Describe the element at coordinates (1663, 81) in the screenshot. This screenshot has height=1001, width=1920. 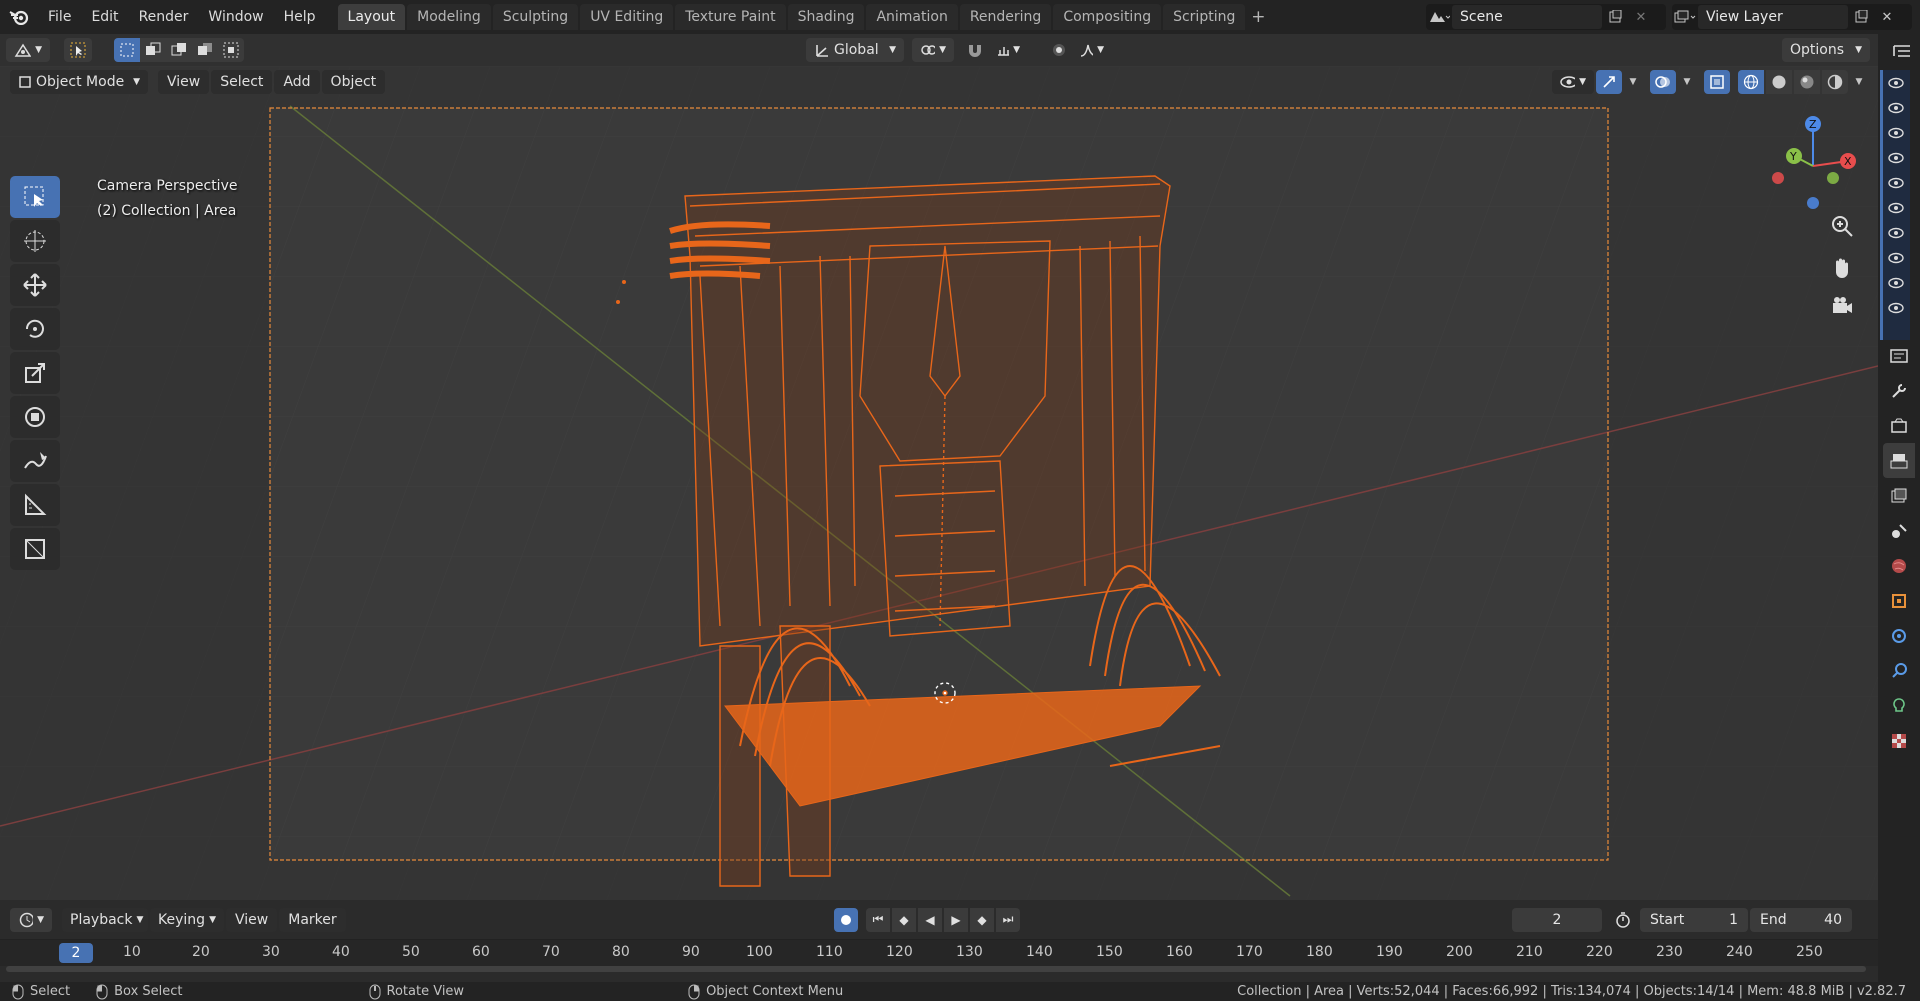
I see `overlays-toggle-icon` at that location.